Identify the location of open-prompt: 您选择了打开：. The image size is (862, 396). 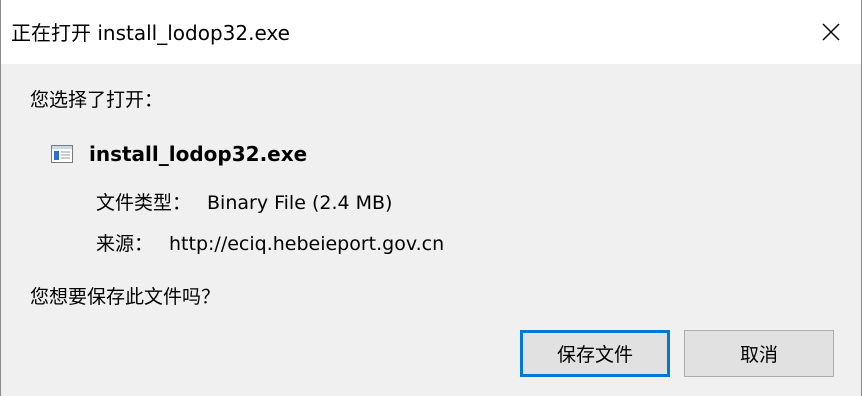
(97, 100).